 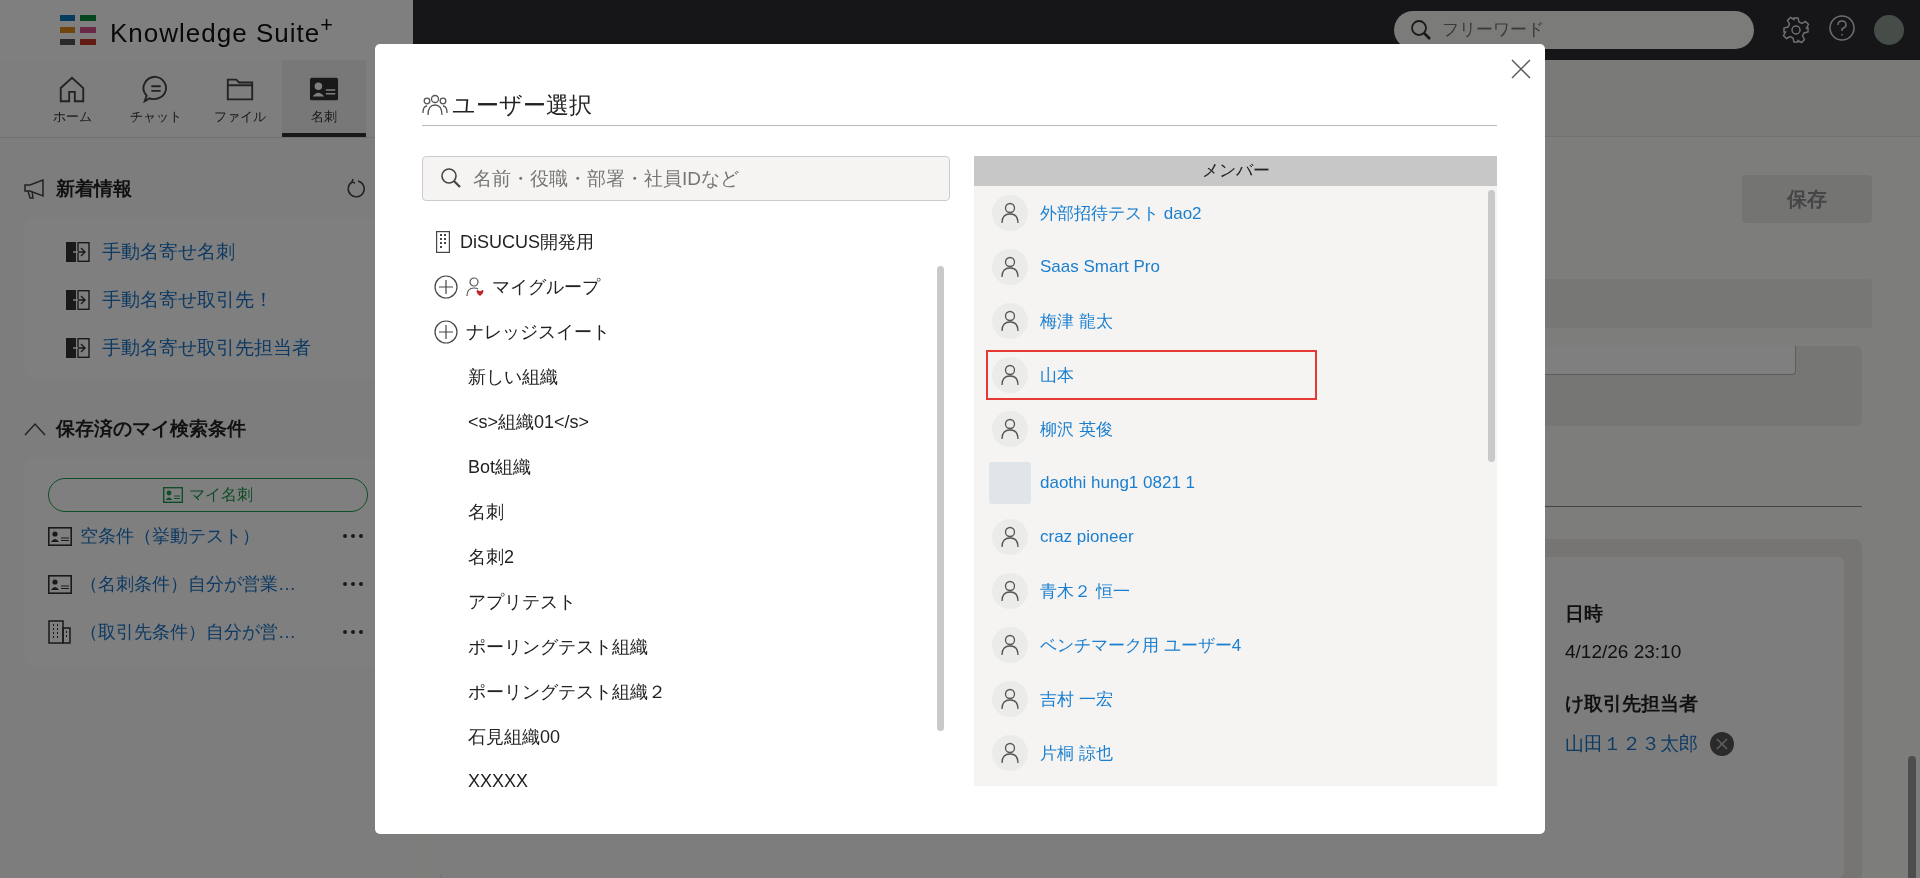 I want to click on member-row: 柳沢 英俊, so click(x=1151, y=429).